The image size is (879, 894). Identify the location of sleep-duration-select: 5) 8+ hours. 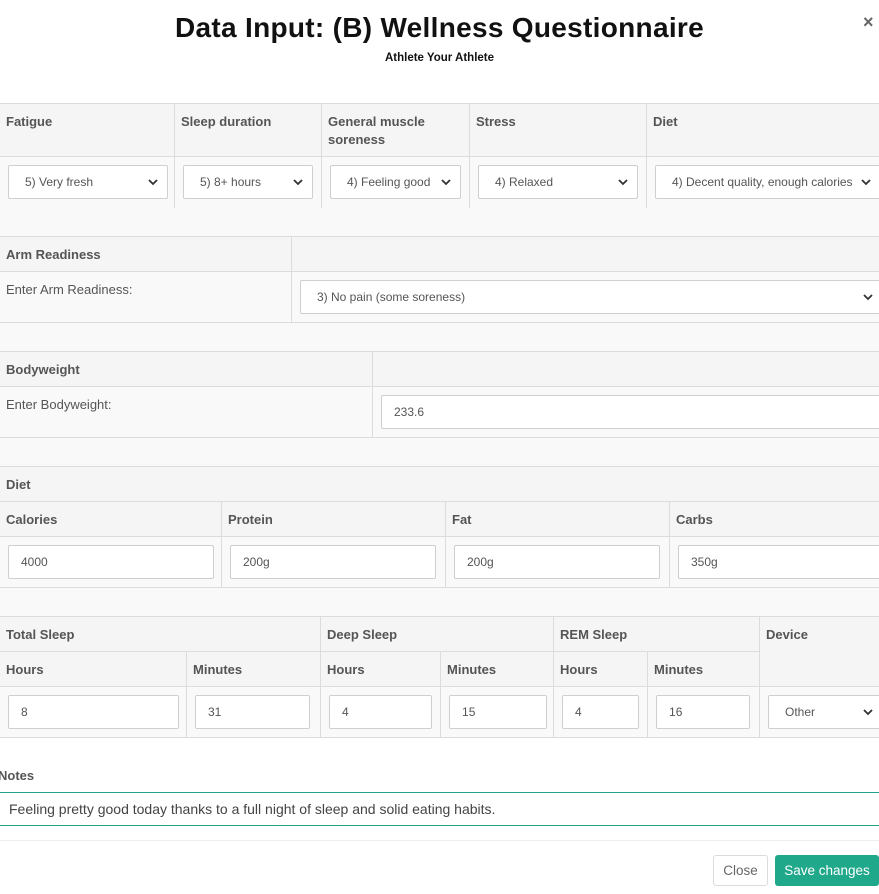
(248, 182).